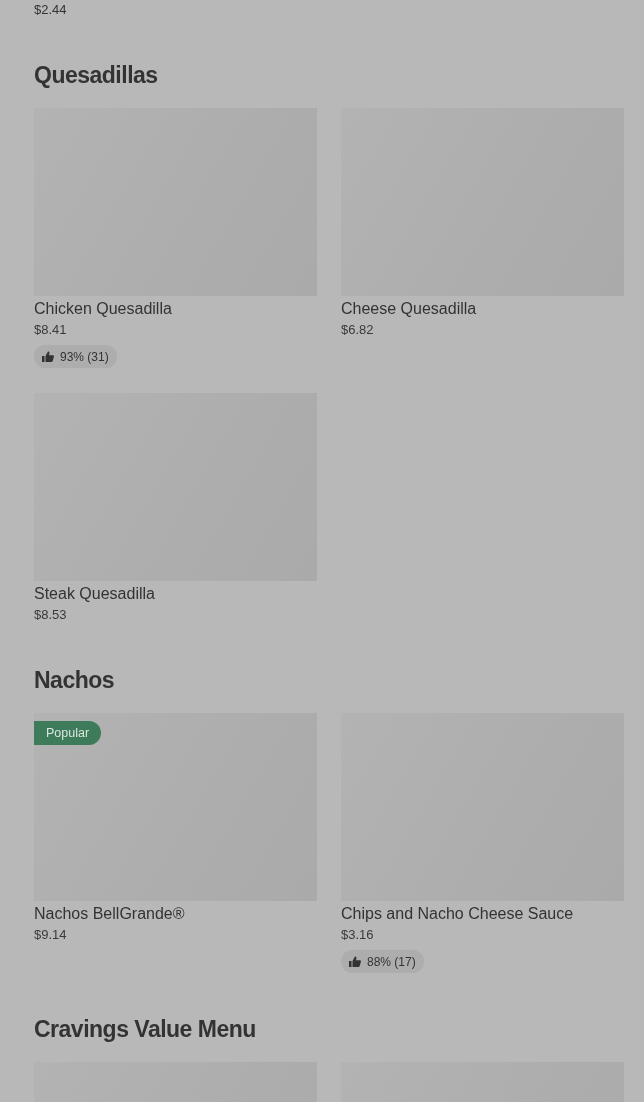 Image resolution: width=644 pixels, height=1102 pixels. I want to click on rating-text: 93% (31), so click(84, 357).